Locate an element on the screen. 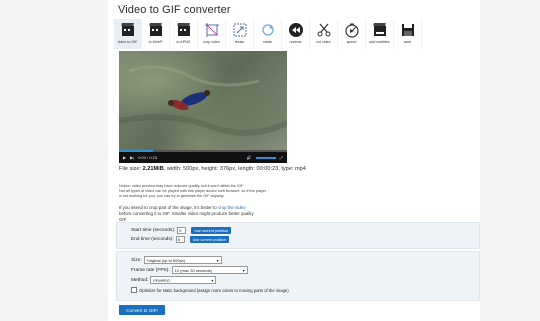 Image resolution: width=540 pixels, height=321 pixels. player-controls: ▶ ▶| 0:00 / 0:23 🔊 ⤢ is located at coordinates (203, 157).